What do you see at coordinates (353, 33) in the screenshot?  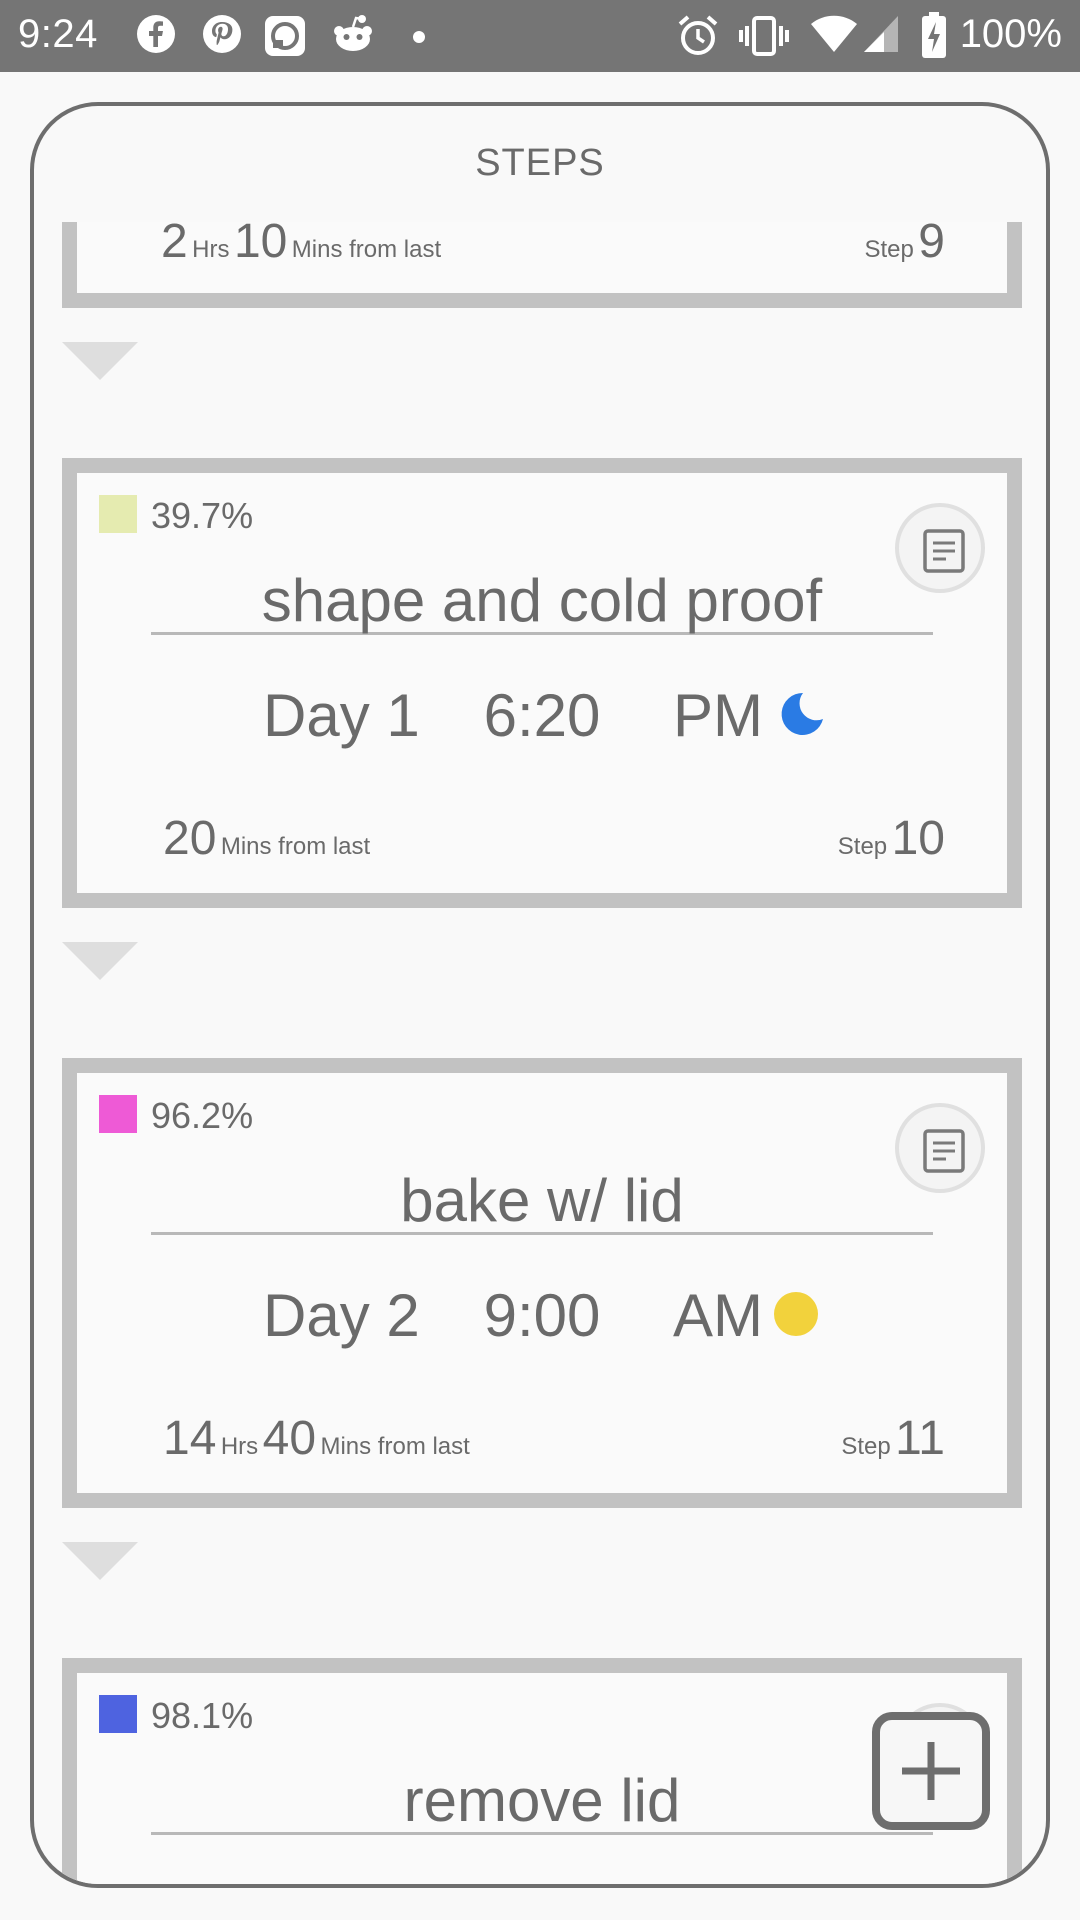 I see `reddit-icon` at bounding box center [353, 33].